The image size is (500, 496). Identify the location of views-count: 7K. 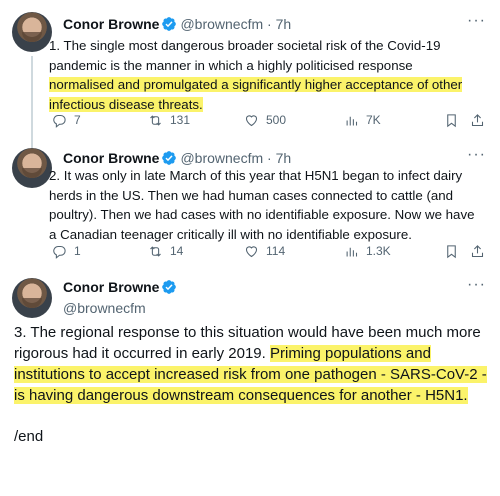
(373, 120).